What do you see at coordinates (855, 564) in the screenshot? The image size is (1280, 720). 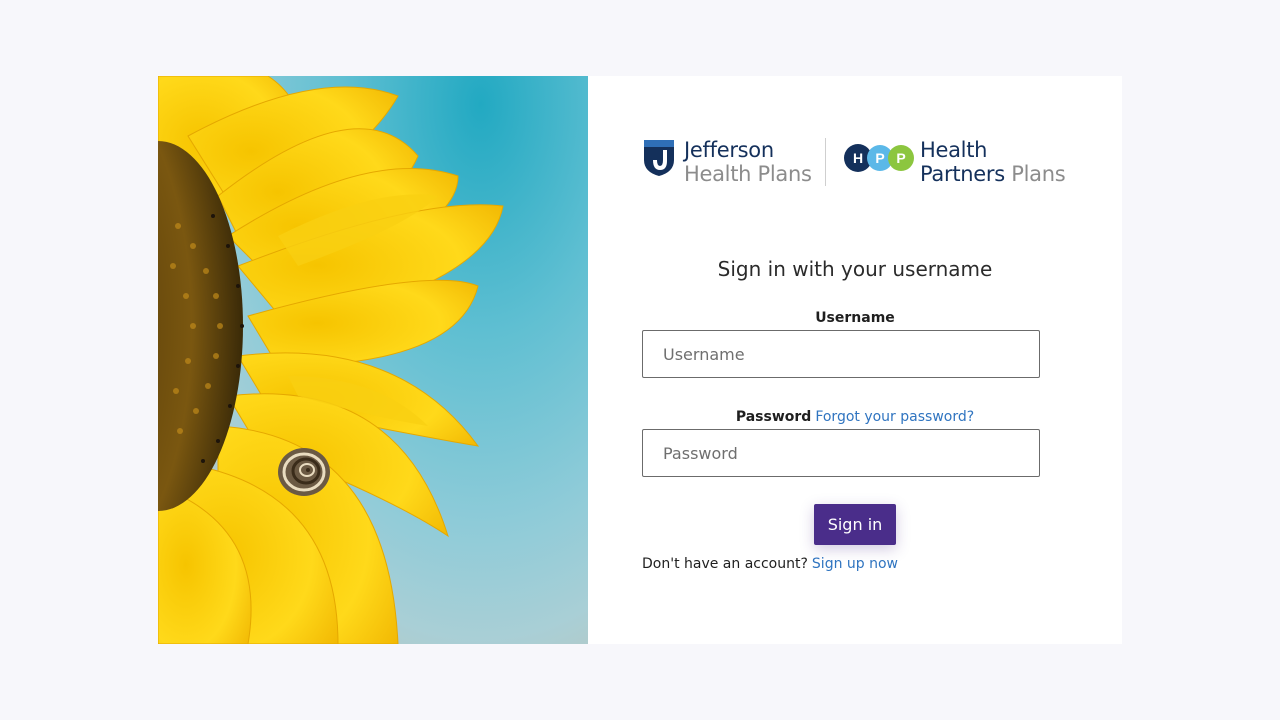 I see `sign-up-link: Sign up now` at bounding box center [855, 564].